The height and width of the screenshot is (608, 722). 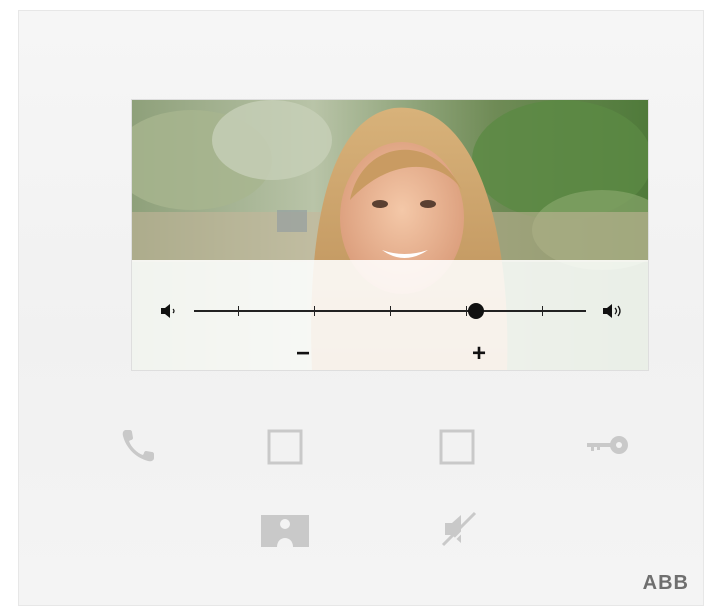 I want to click on person-icon, so click(x=285, y=531).